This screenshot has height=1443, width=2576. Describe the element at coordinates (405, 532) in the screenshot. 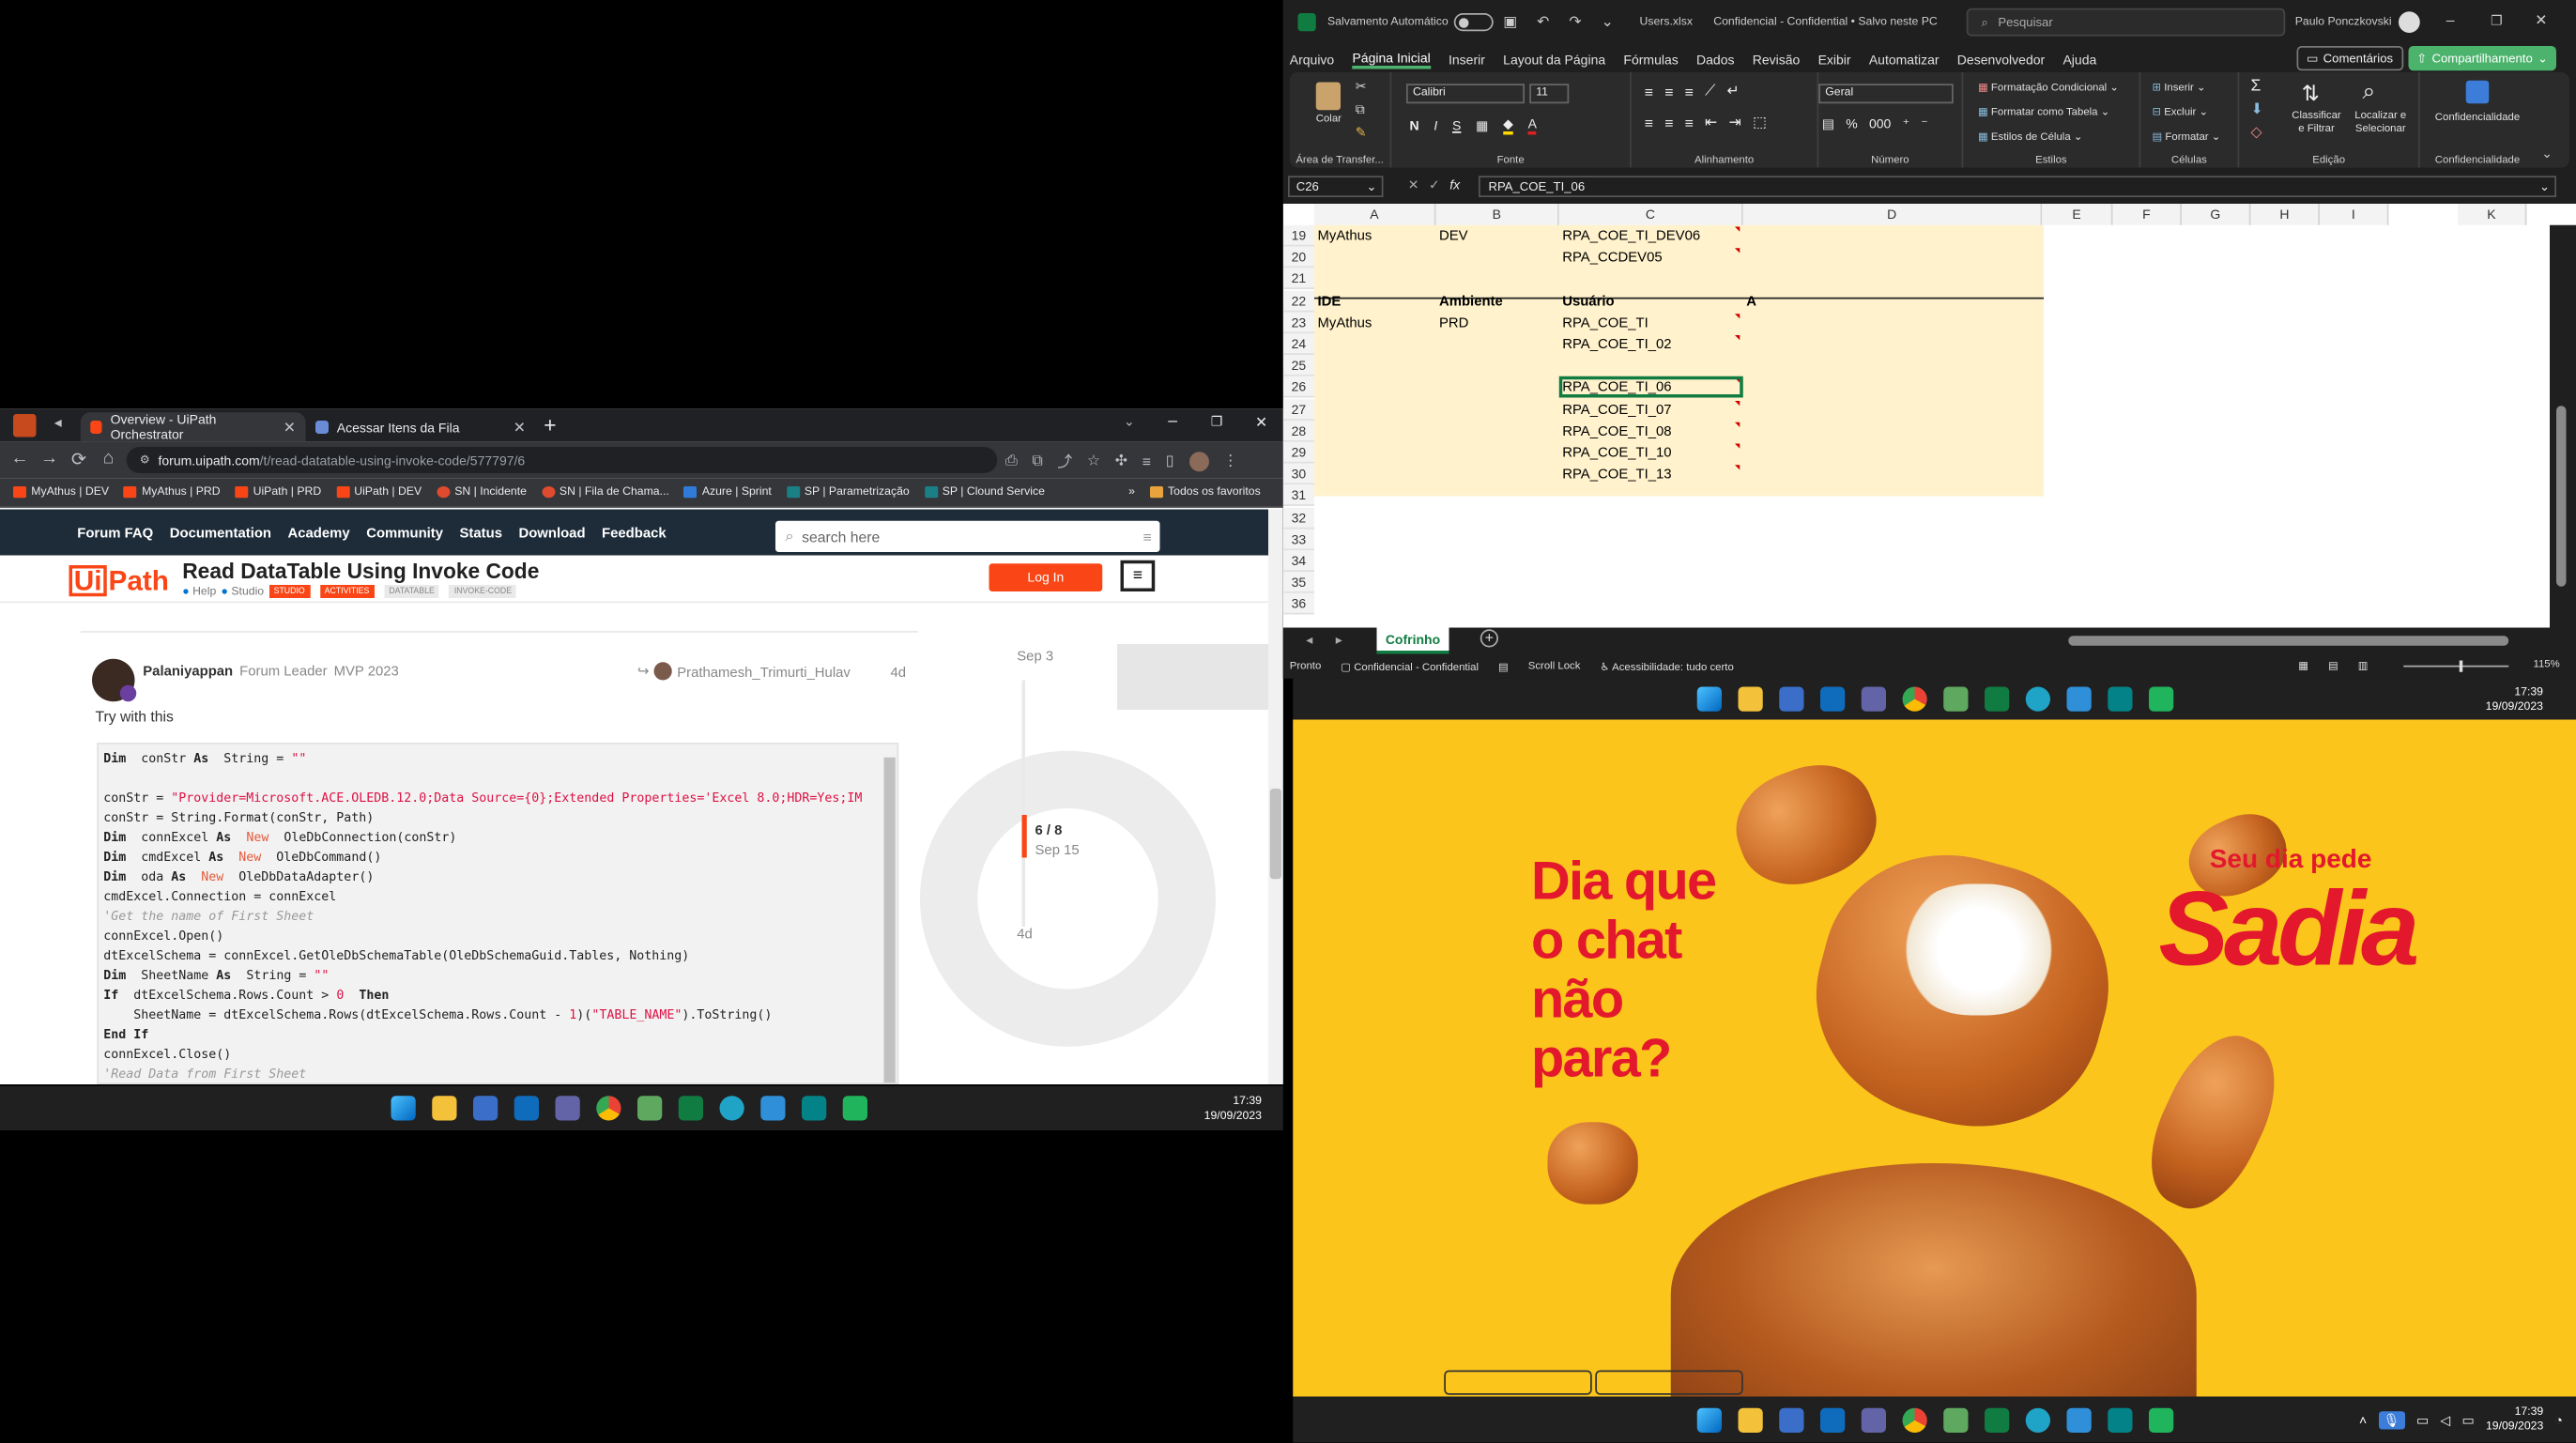

I see `nav-community: Community` at that location.